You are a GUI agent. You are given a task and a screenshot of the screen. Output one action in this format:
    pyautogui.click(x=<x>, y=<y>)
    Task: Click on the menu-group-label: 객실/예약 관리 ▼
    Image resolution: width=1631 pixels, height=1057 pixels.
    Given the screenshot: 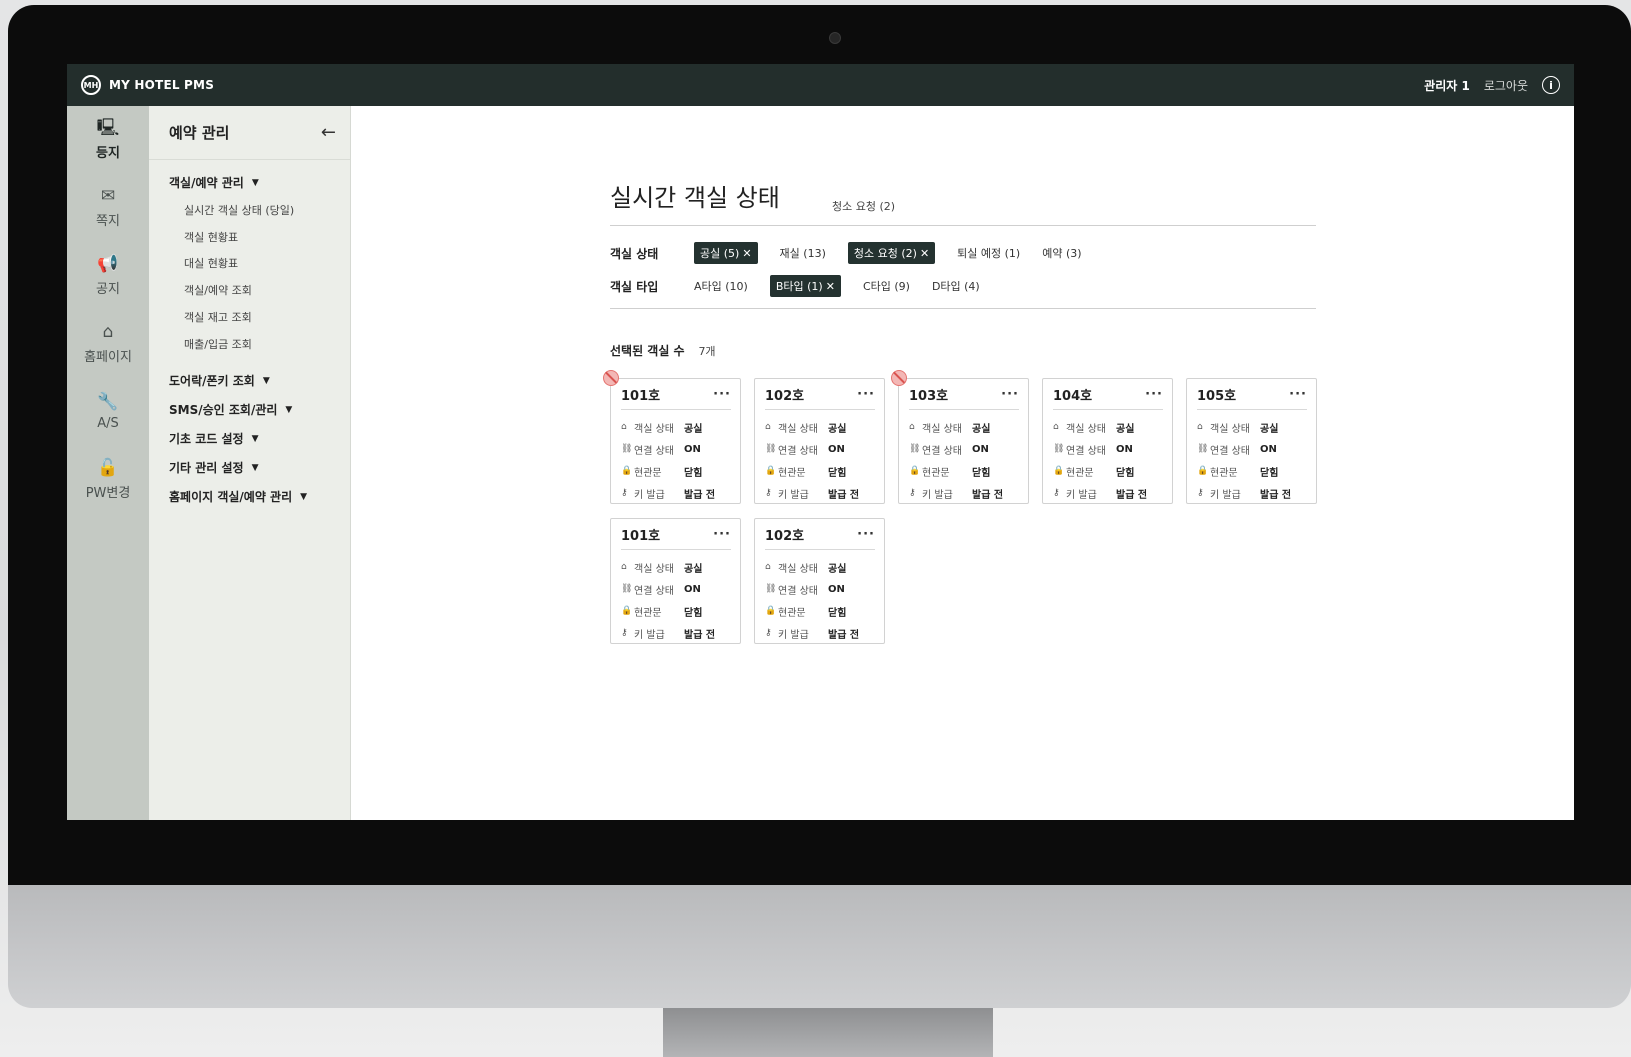 What is the action you would take?
    pyautogui.click(x=214, y=182)
    